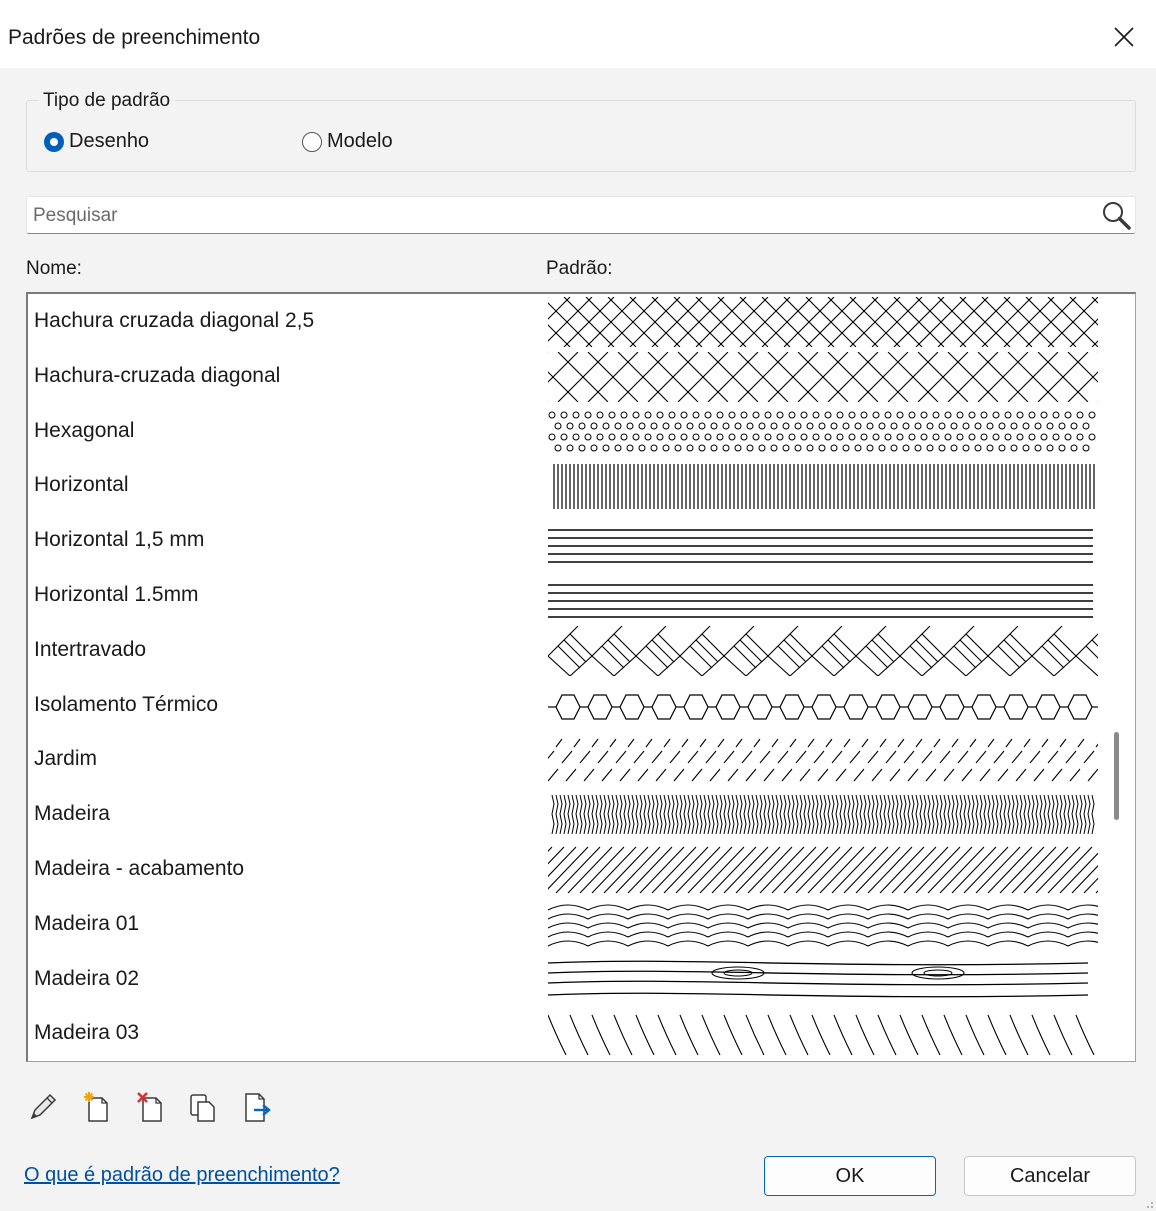 Image resolution: width=1156 pixels, height=1211 pixels. I want to click on radio-modelo-label: Modelo, so click(360, 141).